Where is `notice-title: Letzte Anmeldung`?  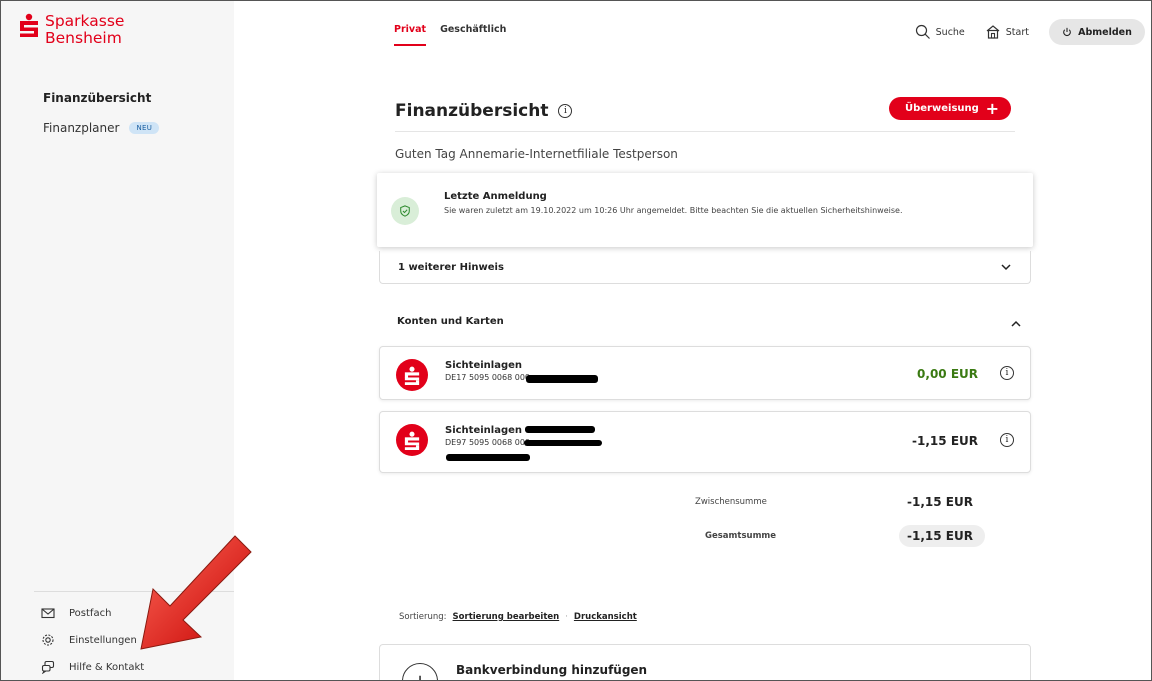
notice-title: Letzte Anmeldung is located at coordinates (495, 196).